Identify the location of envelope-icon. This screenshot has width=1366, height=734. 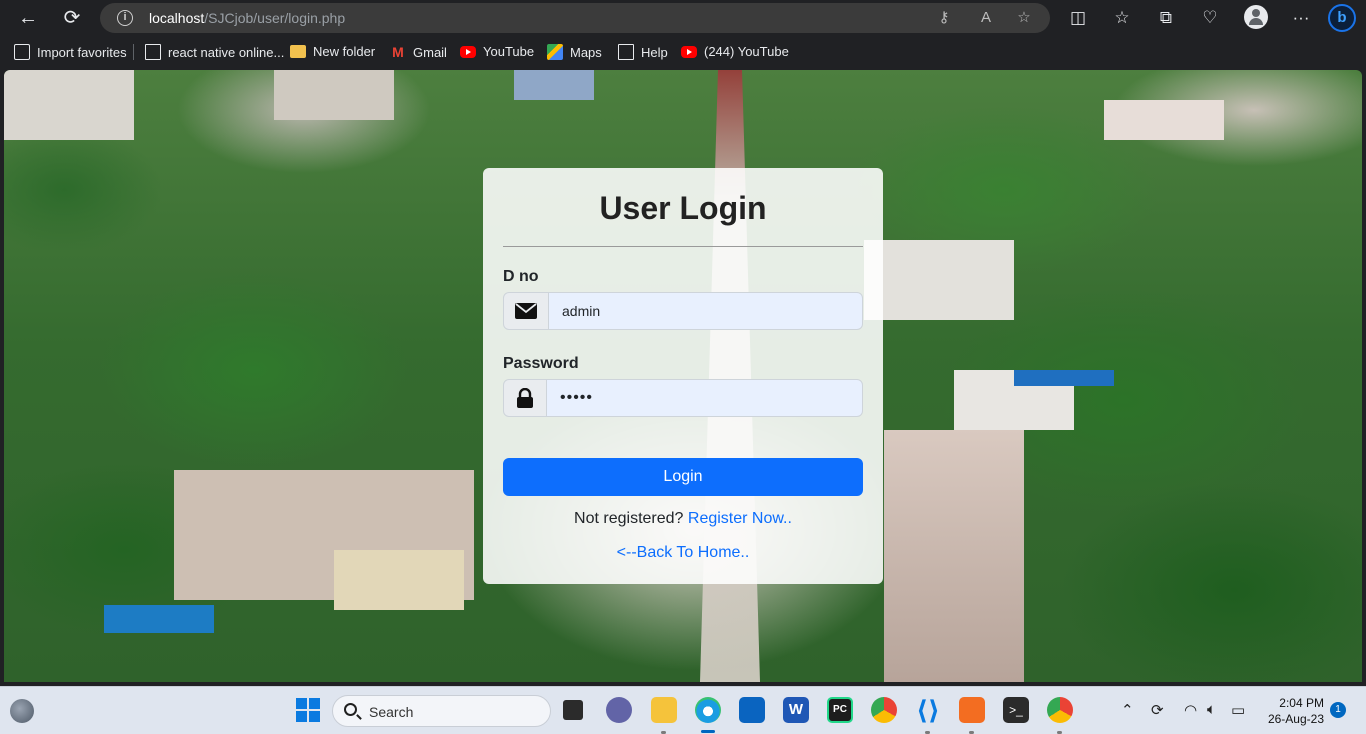
(526, 311).